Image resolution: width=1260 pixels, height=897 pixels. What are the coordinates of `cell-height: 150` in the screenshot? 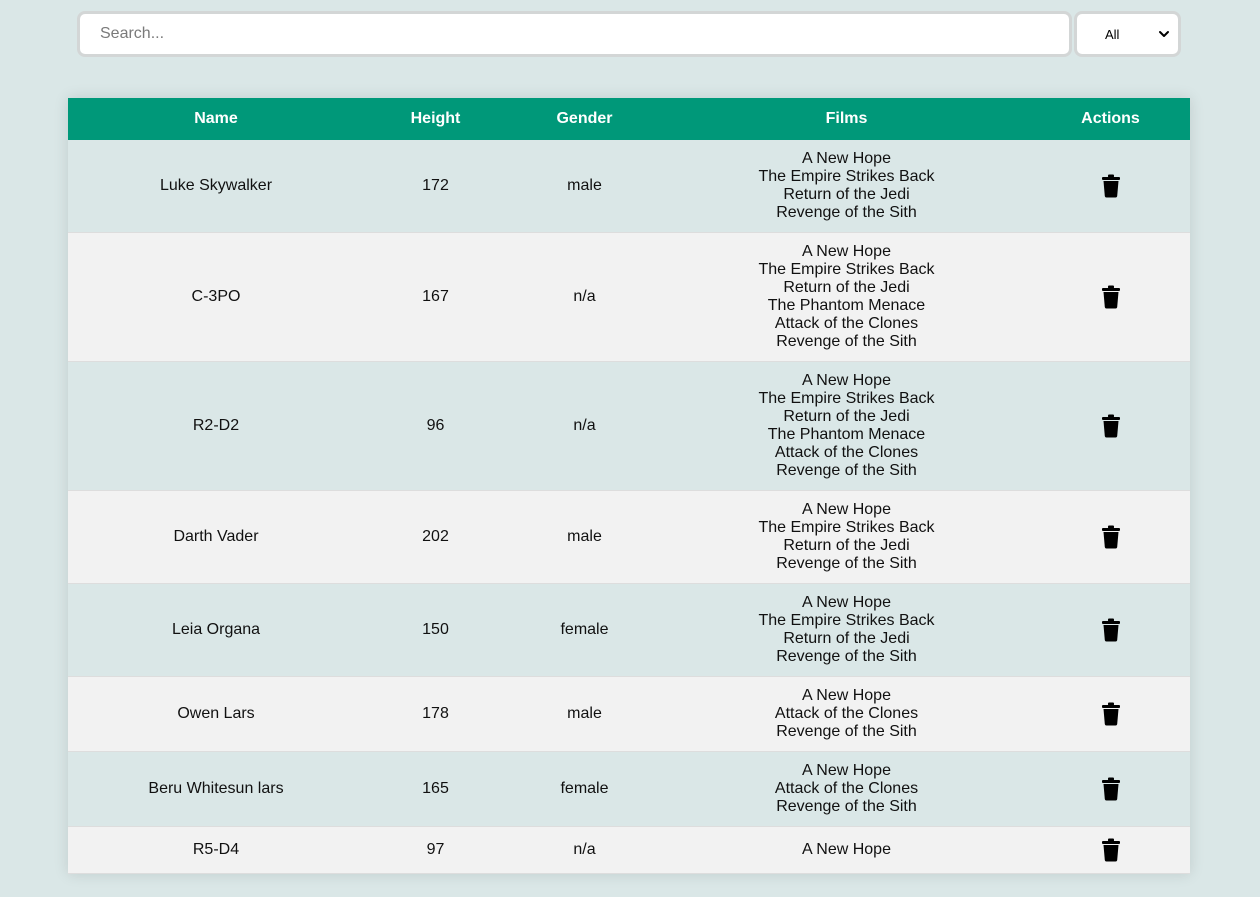 It's located at (435, 629).